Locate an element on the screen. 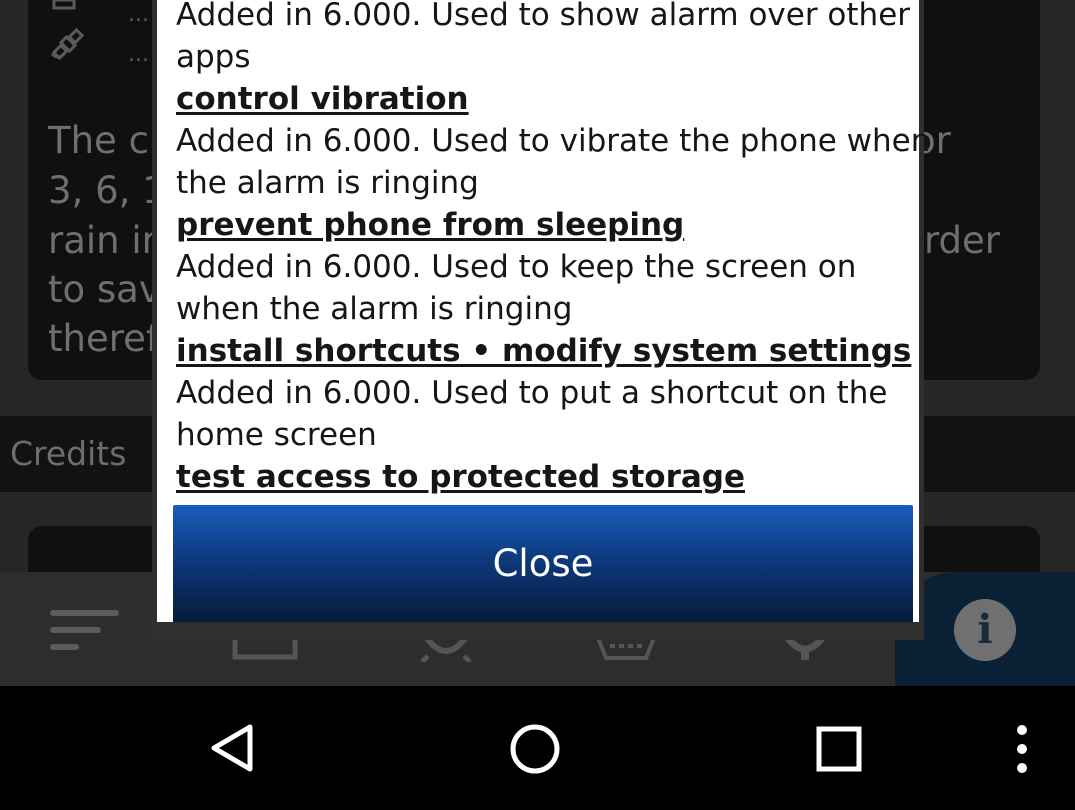 This screenshot has width=1075, height=810. row-icons is located at coordinates (68, 35).